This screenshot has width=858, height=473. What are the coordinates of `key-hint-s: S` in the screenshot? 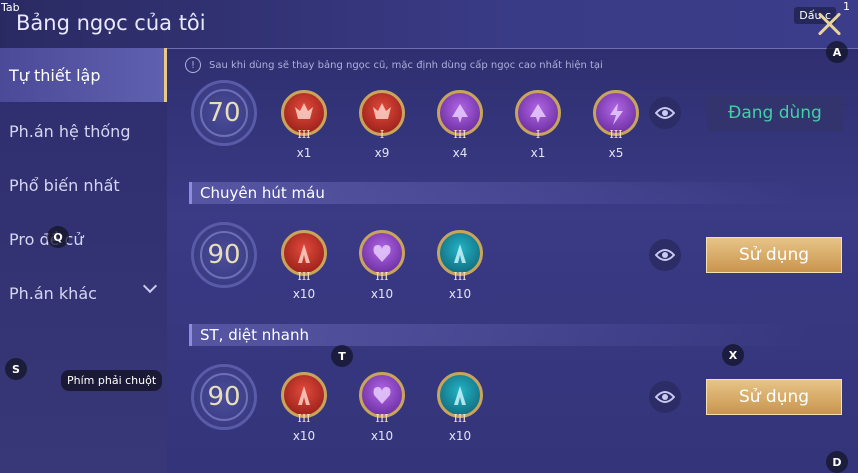 It's located at (16, 369).